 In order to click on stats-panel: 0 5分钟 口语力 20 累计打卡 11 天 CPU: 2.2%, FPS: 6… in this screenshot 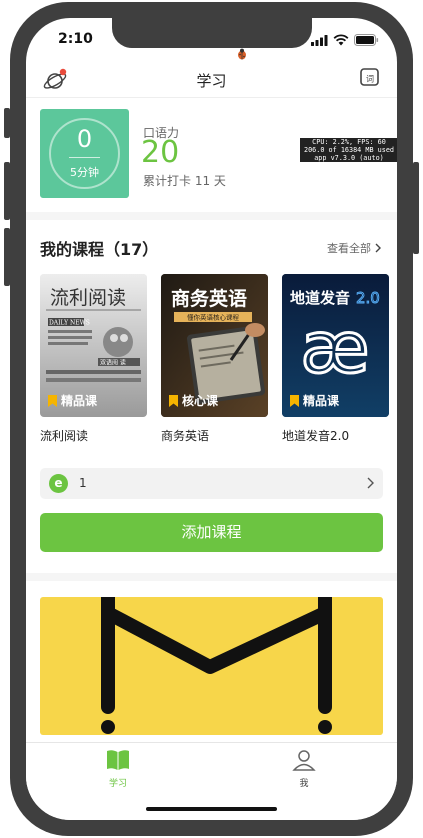, I will do `click(211, 155)`.